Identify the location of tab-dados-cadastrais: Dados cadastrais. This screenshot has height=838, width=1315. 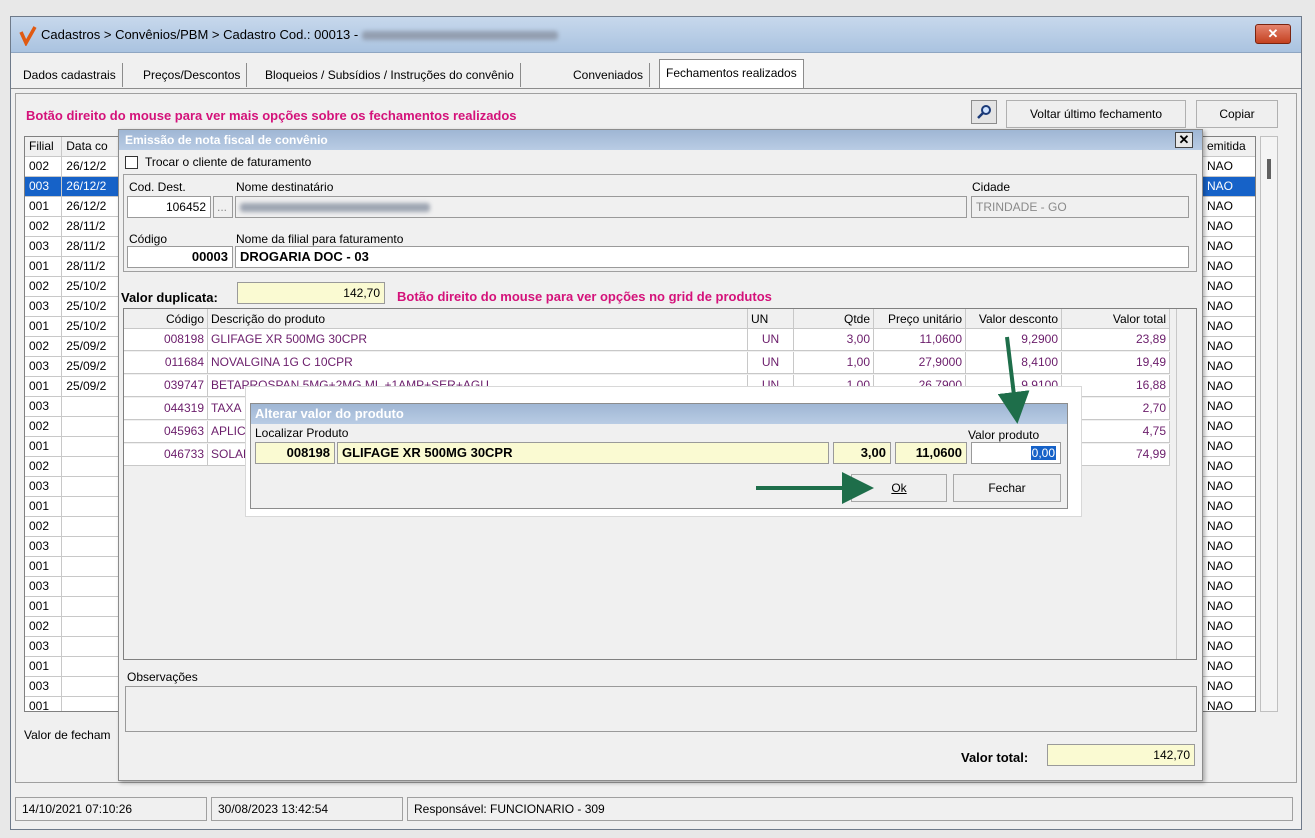
(70, 75).